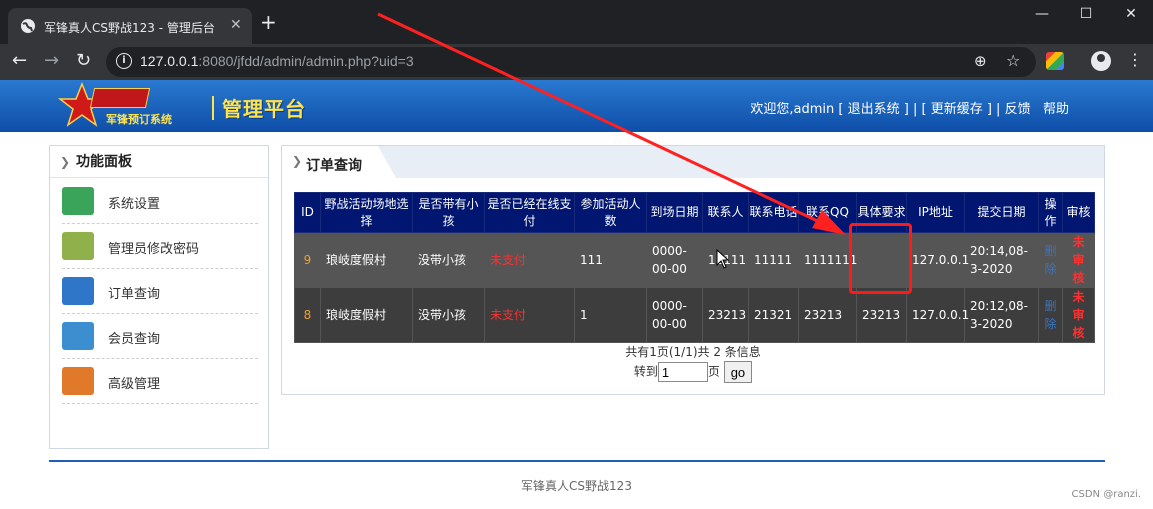 This screenshot has width=1153, height=509. I want to click on sidebar-item-password: 管理员修改密码, so click(160, 246).